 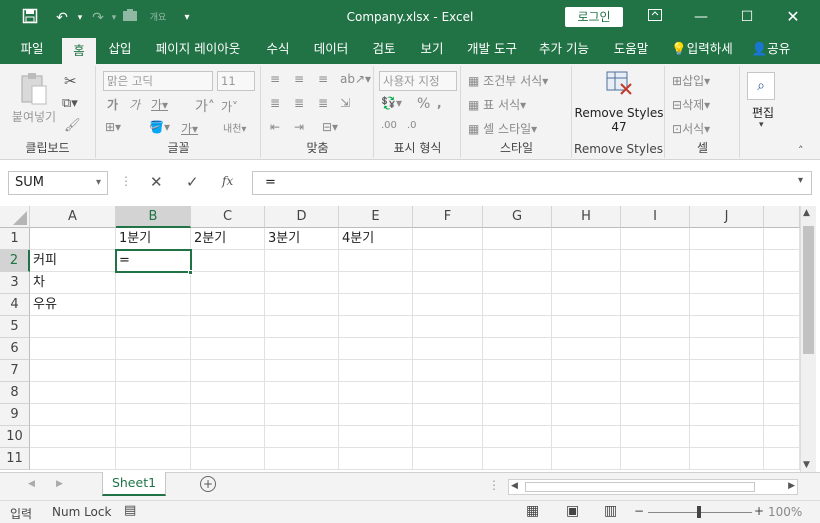 I want to click on tab-help: 도움말, so click(x=631, y=50).